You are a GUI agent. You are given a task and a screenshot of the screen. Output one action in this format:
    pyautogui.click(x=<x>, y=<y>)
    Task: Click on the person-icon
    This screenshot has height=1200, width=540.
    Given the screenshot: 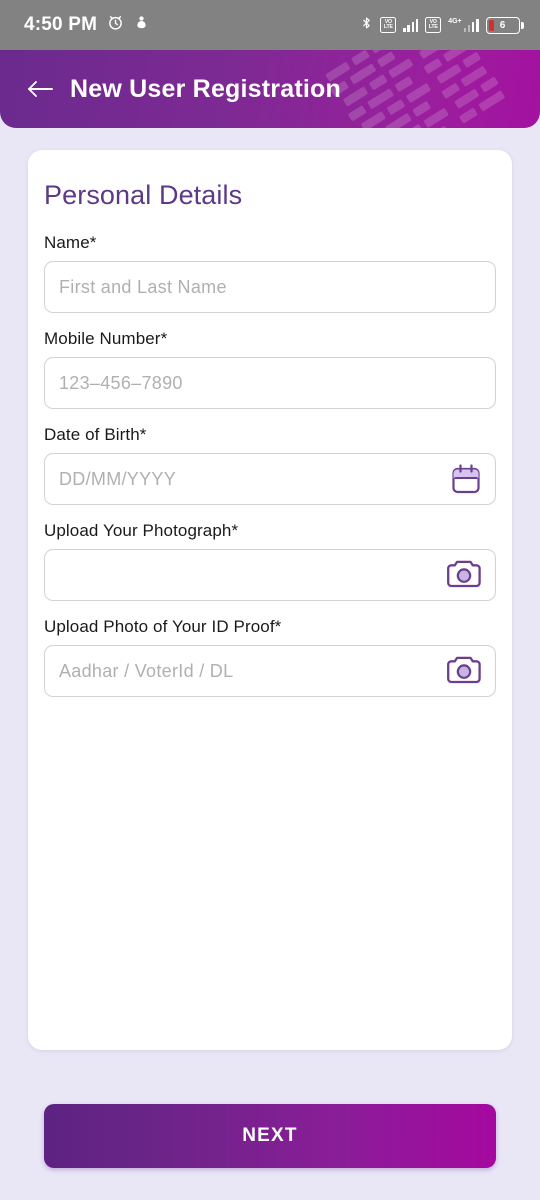 What is the action you would take?
    pyautogui.click(x=141, y=25)
    